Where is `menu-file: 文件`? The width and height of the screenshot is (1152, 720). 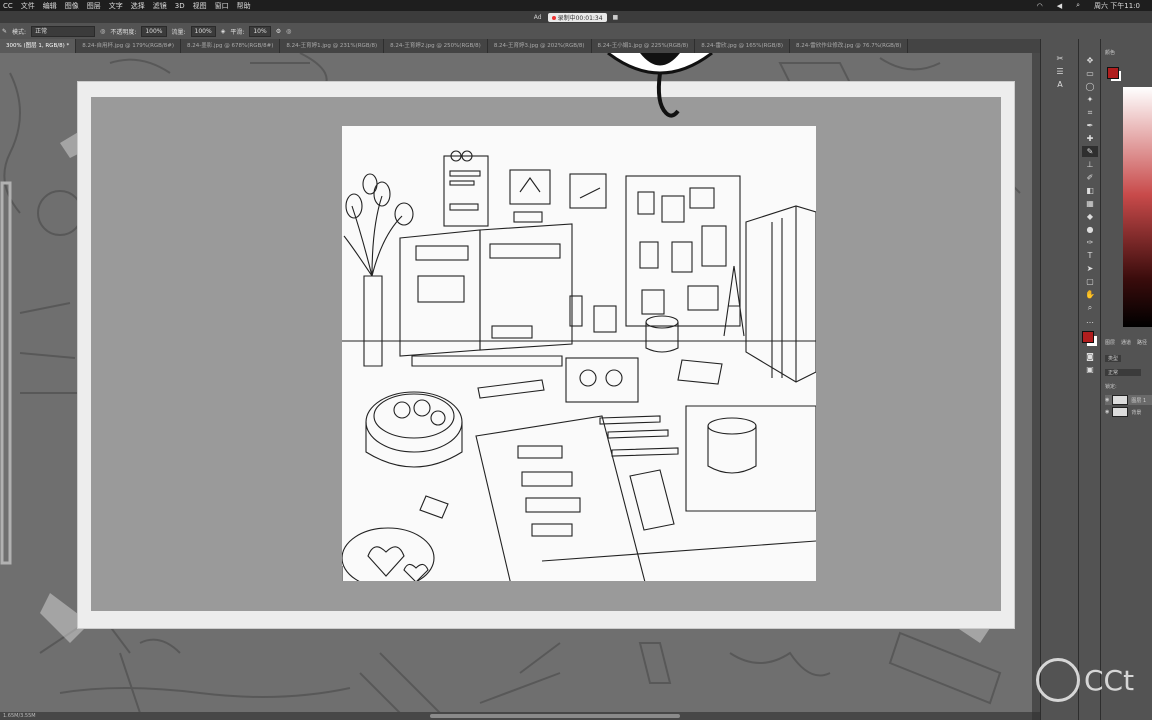
menu-file: 文件 is located at coordinates (28, 6).